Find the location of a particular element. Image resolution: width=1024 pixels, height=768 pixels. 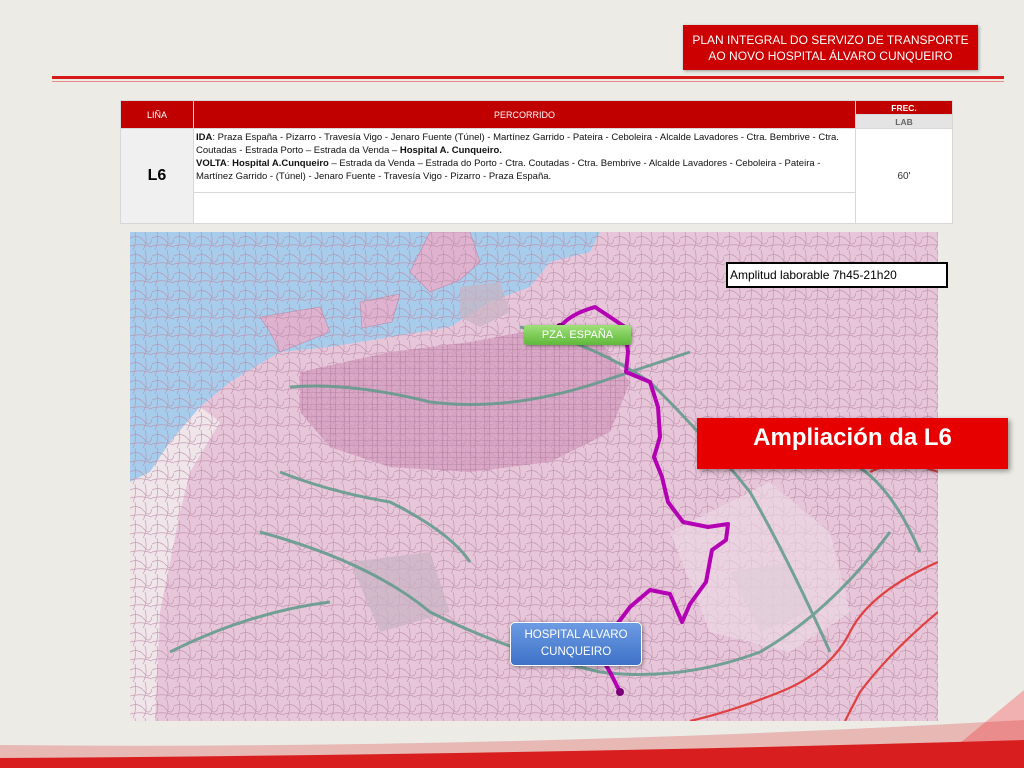

header-line-2: AO NOVO HOSPITAL ÁLVARO CUNQUEIRO is located at coordinates (830, 55).